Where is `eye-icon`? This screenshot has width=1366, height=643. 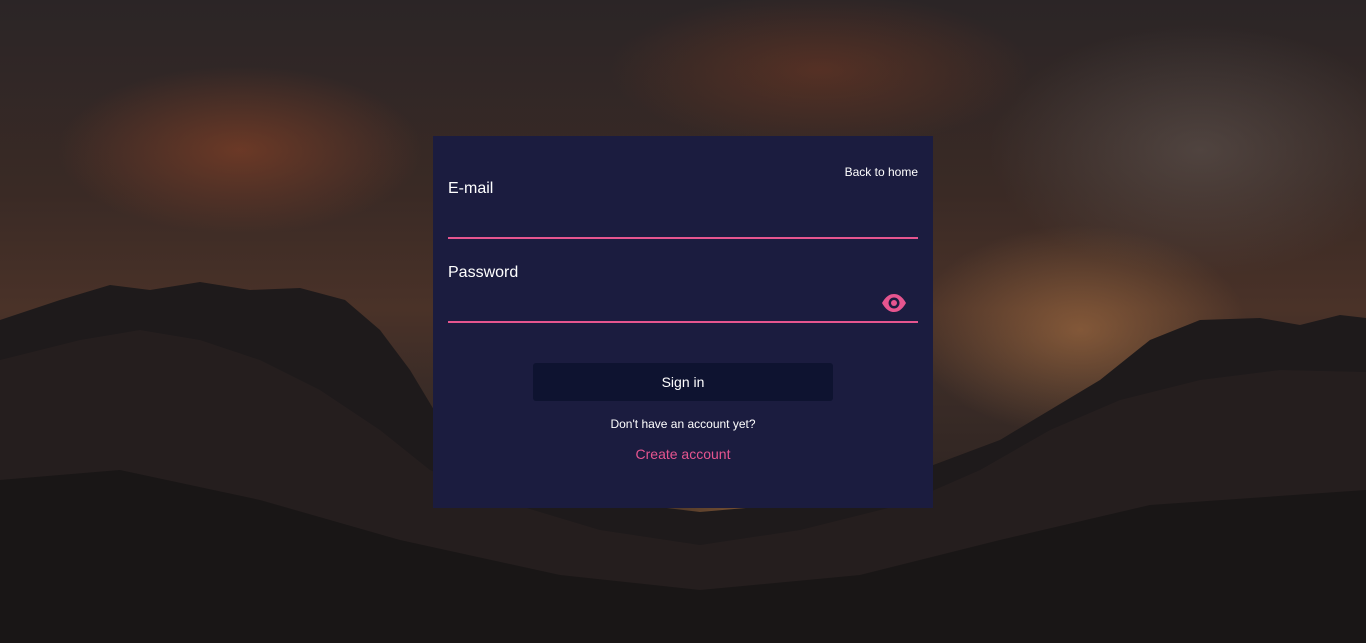
eye-icon is located at coordinates (894, 303).